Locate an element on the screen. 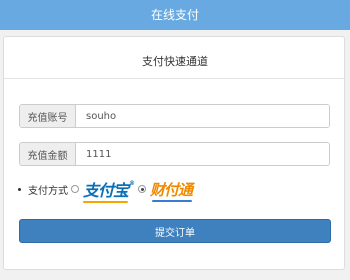 The image size is (350, 280). alipay-logo-icon: 支付宝 ® is located at coordinates (109, 190).